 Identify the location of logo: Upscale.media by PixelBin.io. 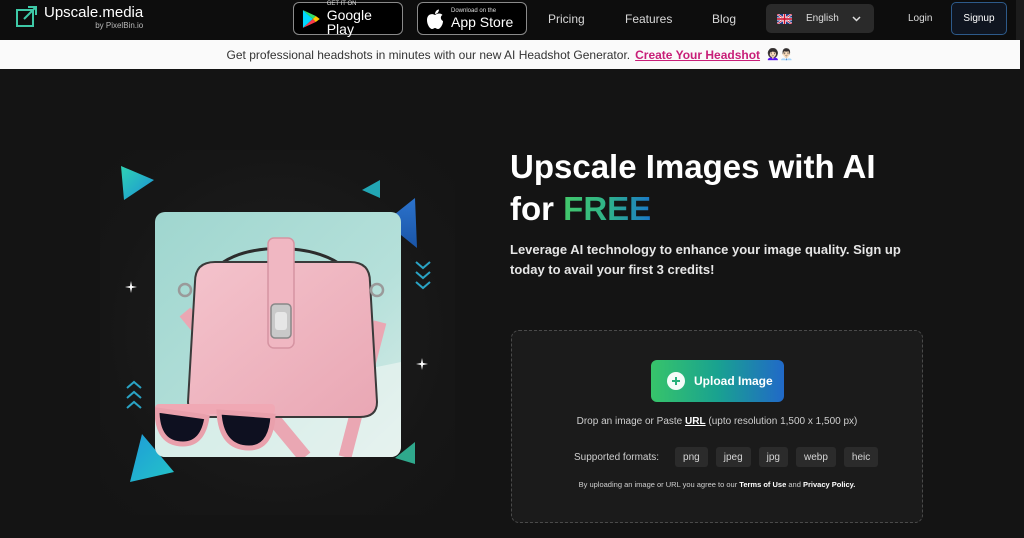
(79, 16).